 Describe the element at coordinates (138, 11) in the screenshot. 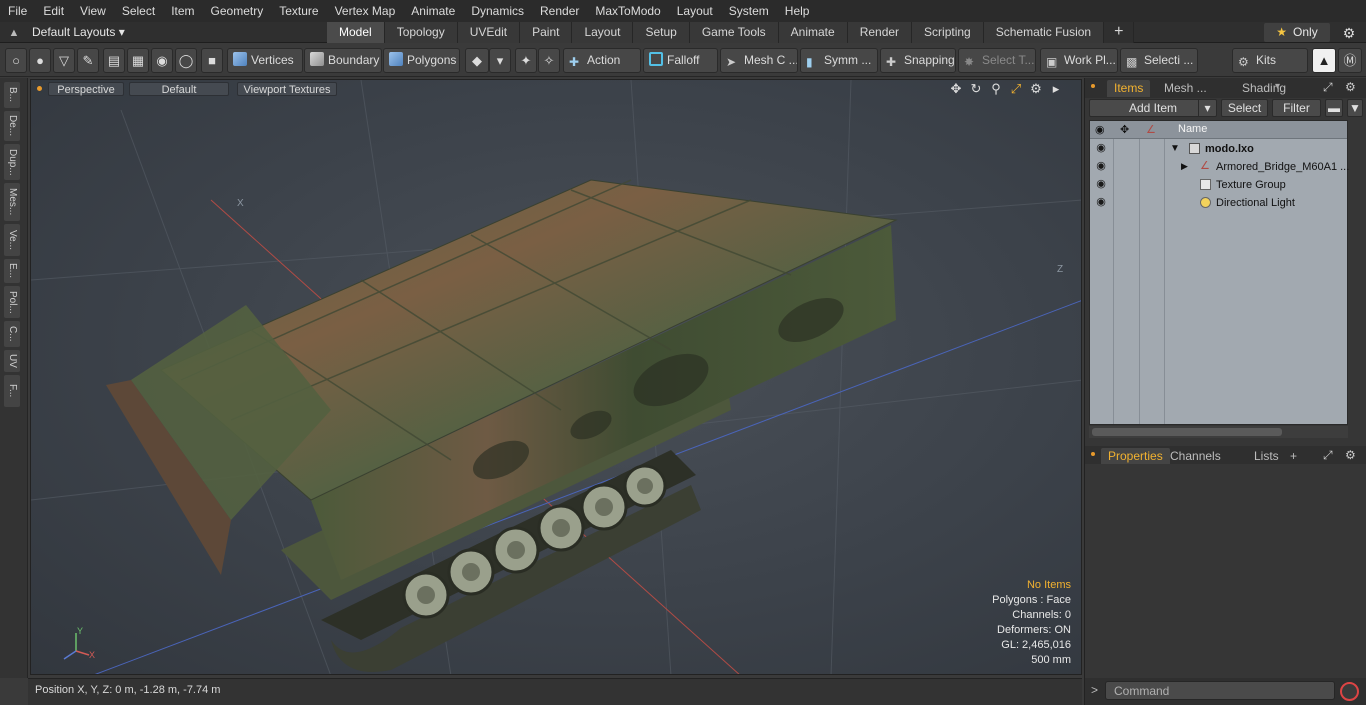

I see `menu-select: Select` at that location.